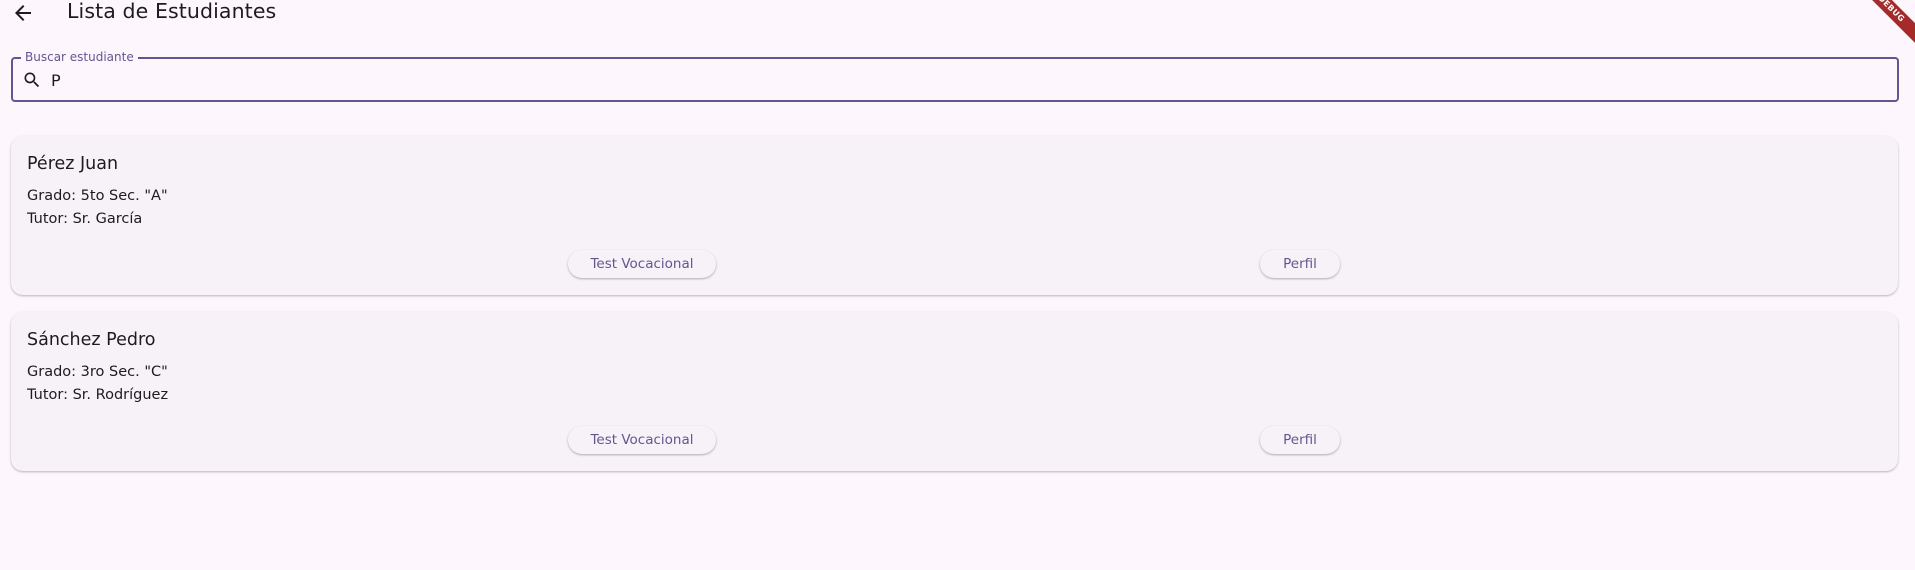 The image size is (1915, 570). What do you see at coordinates (1885, 25) in the screenshot?
I see `debug-ribbon-label: DEBUG` at bounding box center [1885, 25].